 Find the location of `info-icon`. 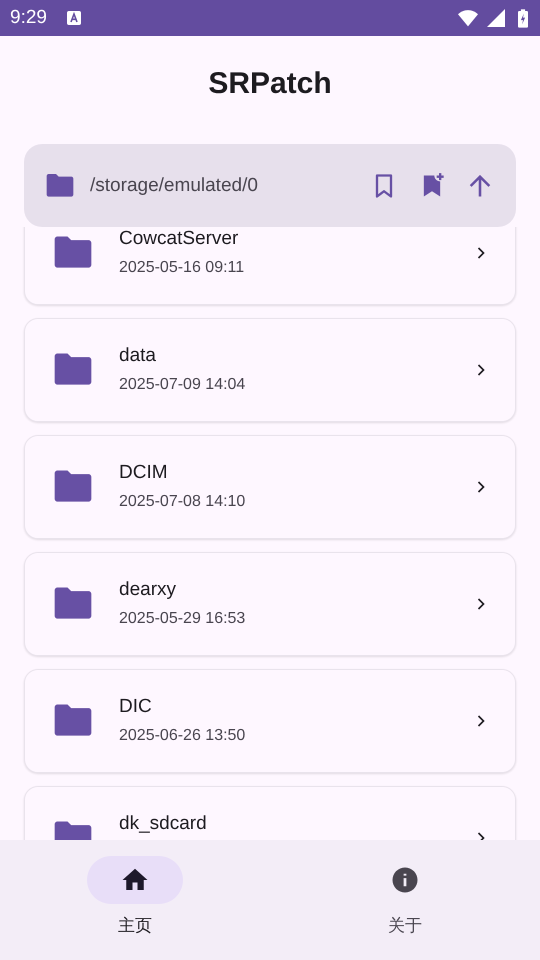

info-icon is located at coordinates (405, 880).